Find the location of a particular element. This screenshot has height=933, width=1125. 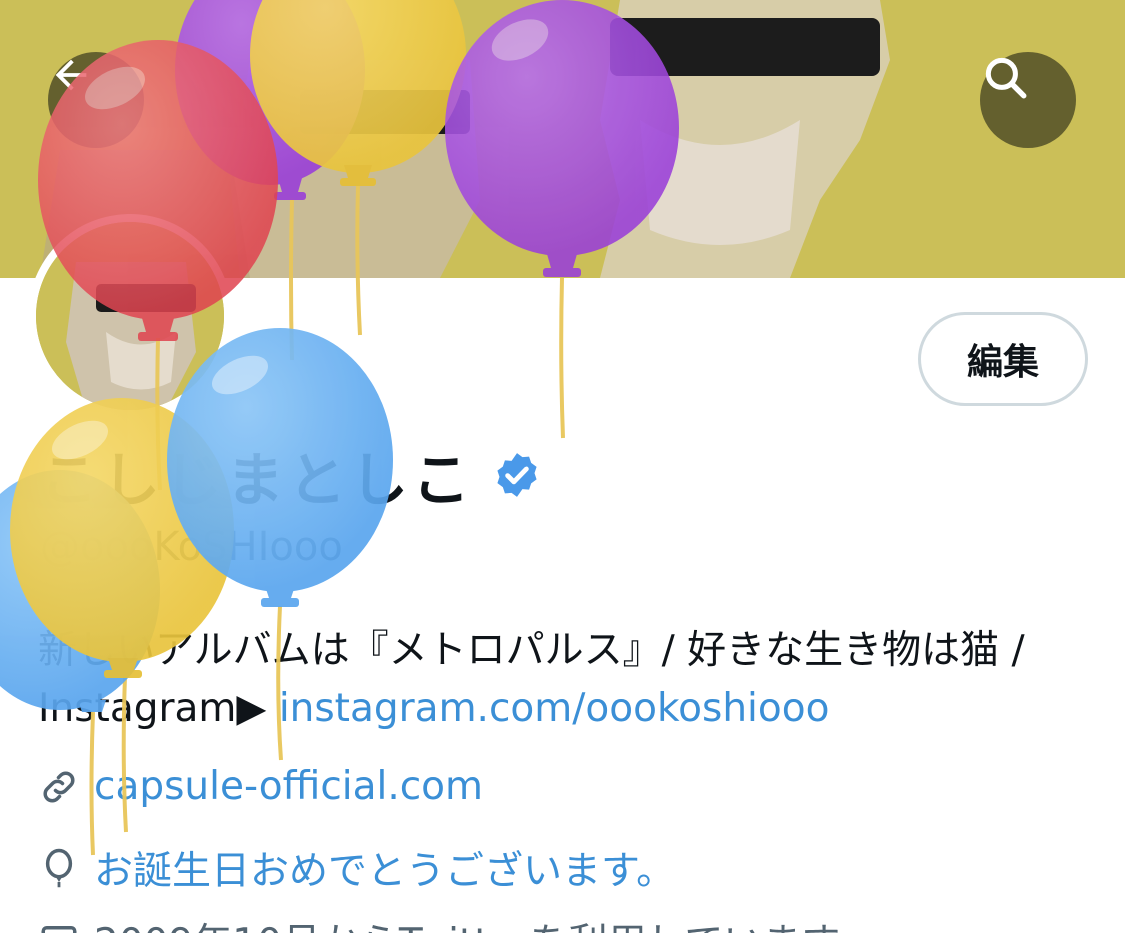

profile-avatar is located at coordinates (130, 316).